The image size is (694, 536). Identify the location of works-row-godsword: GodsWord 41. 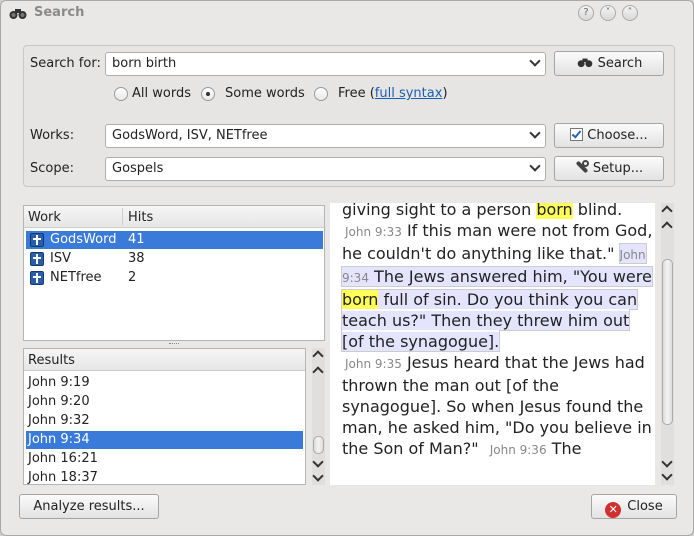
(174, 240).